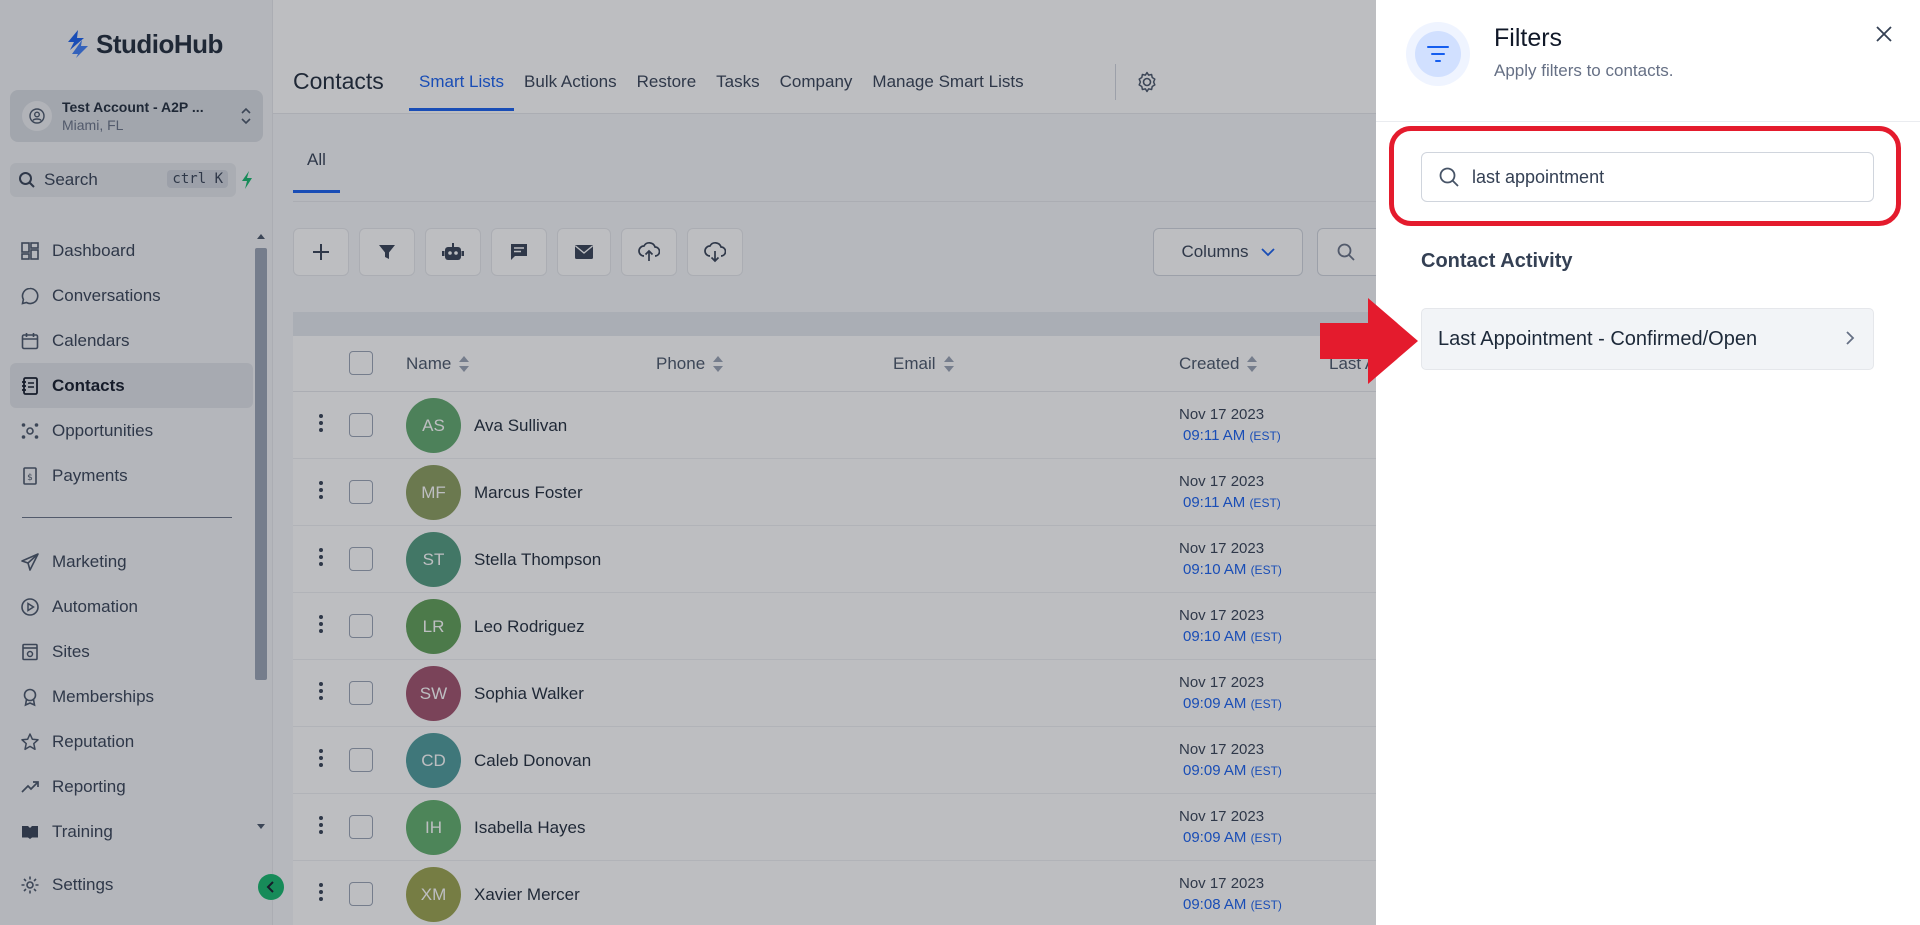 This screenshot has height=925, width=1920. What do you see at coordinates (1528, 38) in the screenshot?
I see `drawer-title: Filters` at bounding box center [1528, 38].